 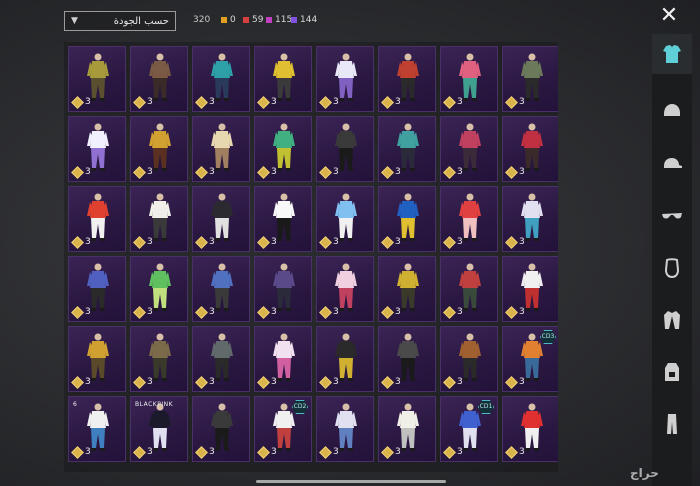 I want to click on tab-jackets, so click(x=672, y=320).